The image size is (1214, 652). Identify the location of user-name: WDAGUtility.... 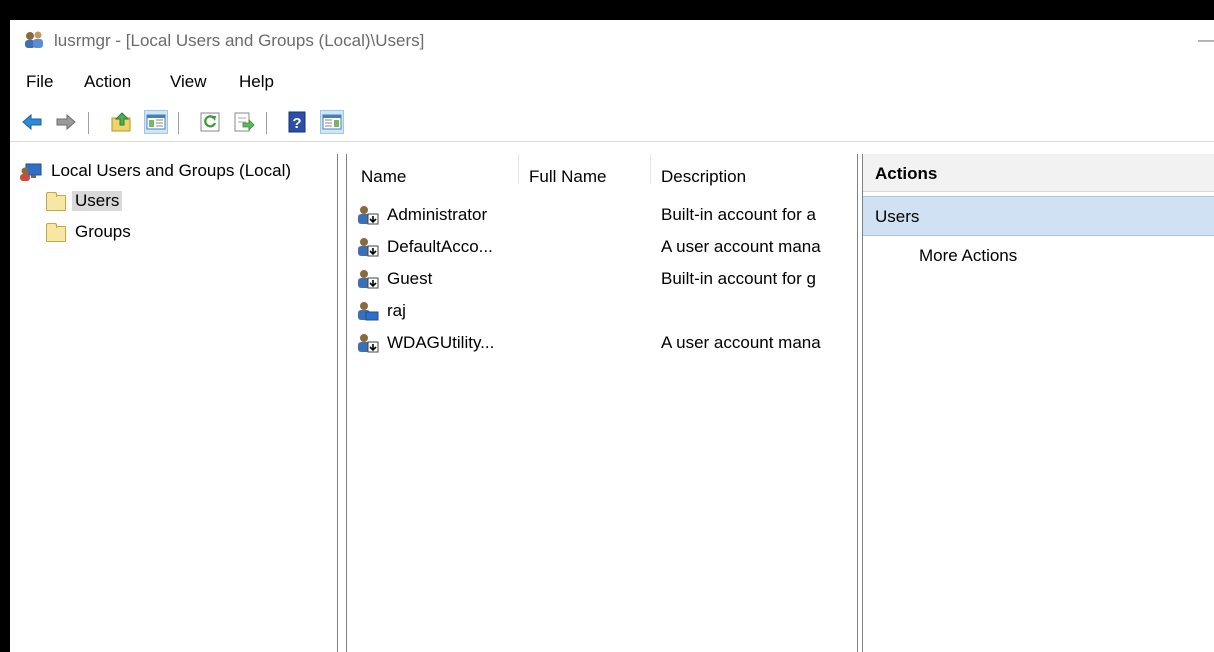
(441, 342).